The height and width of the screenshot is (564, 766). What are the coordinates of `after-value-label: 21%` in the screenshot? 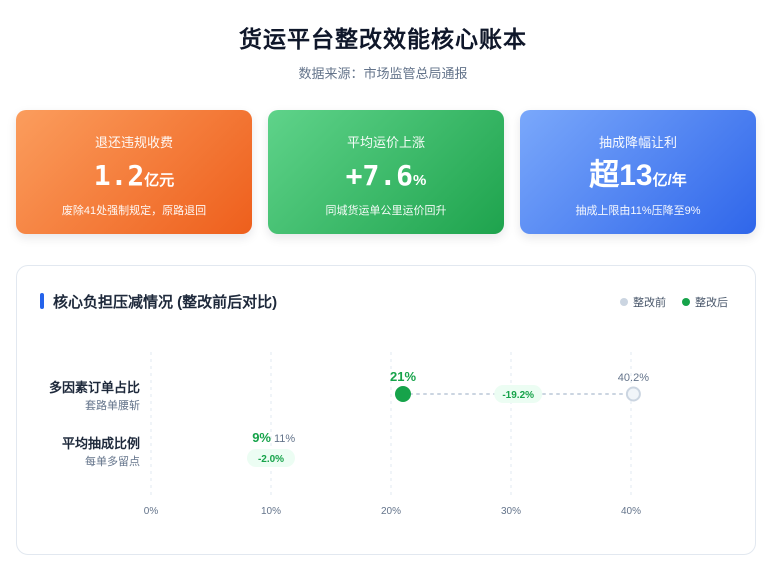 It's located at (403, 376).